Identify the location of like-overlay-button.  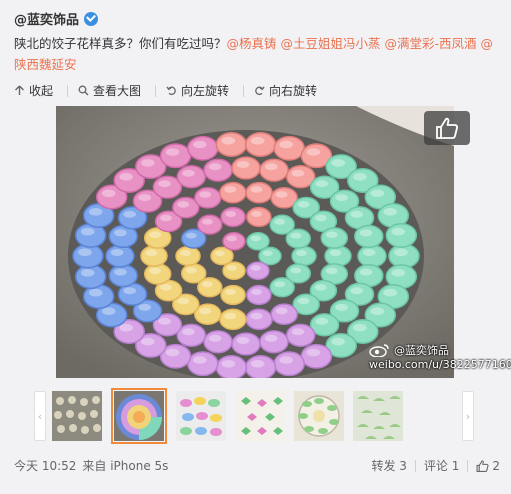
(447, 128).